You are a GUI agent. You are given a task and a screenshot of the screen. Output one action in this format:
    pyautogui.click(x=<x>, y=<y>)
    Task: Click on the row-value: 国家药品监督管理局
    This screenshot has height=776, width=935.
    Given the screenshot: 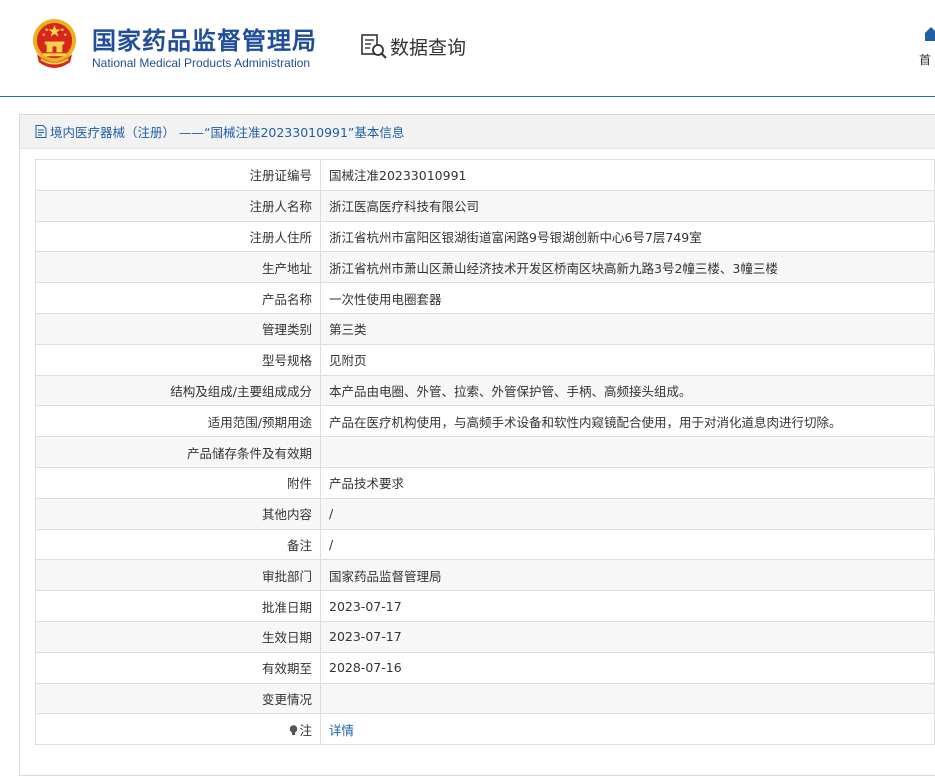 What is the action you would take?
    pyautogui.click(x=627, y=575)
    